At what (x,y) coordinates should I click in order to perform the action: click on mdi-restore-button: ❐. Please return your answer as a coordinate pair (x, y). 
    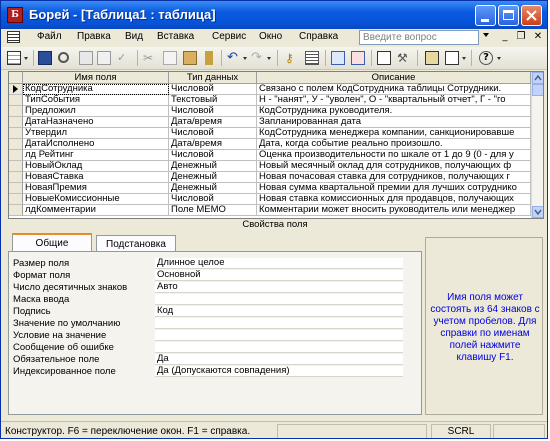
    Looking at the image, I should click on (521, 37).